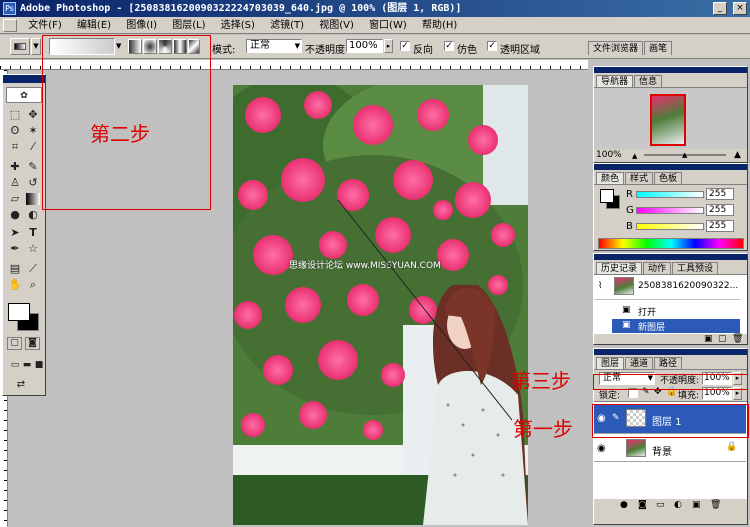 The height and width of the screenshot is (527, 750). Describe the element at coordinates (670, 210) in the screenshot. I see `green-slider` at that location.